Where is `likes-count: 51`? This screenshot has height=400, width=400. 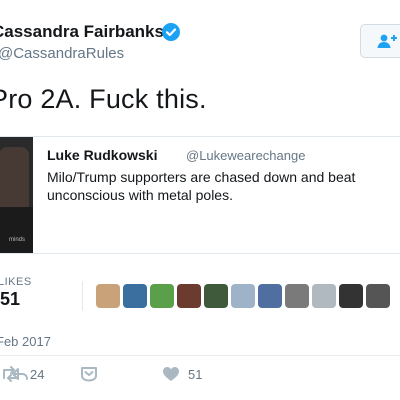 likes-count: 51 is located at coordinates (10, 299).